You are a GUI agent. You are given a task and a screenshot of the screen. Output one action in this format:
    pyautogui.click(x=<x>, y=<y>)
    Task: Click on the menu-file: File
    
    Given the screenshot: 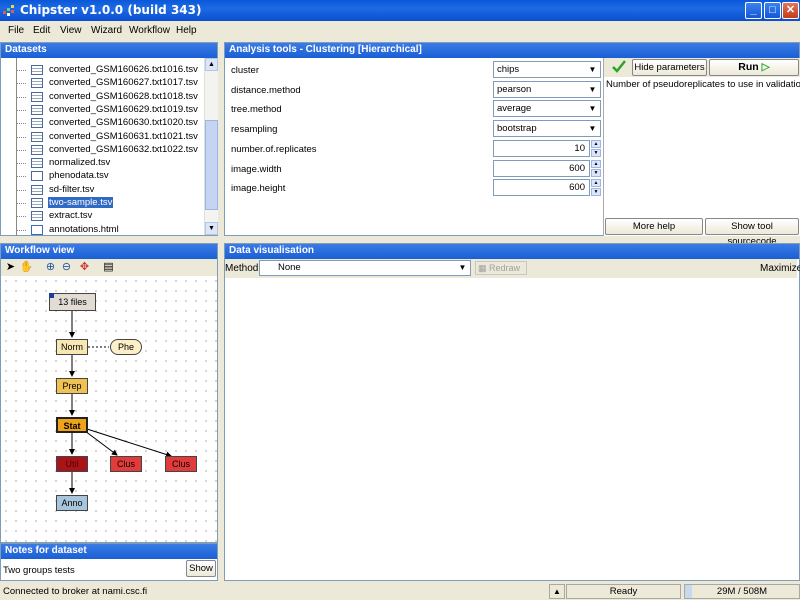 What is the action you would take?
    pyautogui.click(x=16, y=30)
    